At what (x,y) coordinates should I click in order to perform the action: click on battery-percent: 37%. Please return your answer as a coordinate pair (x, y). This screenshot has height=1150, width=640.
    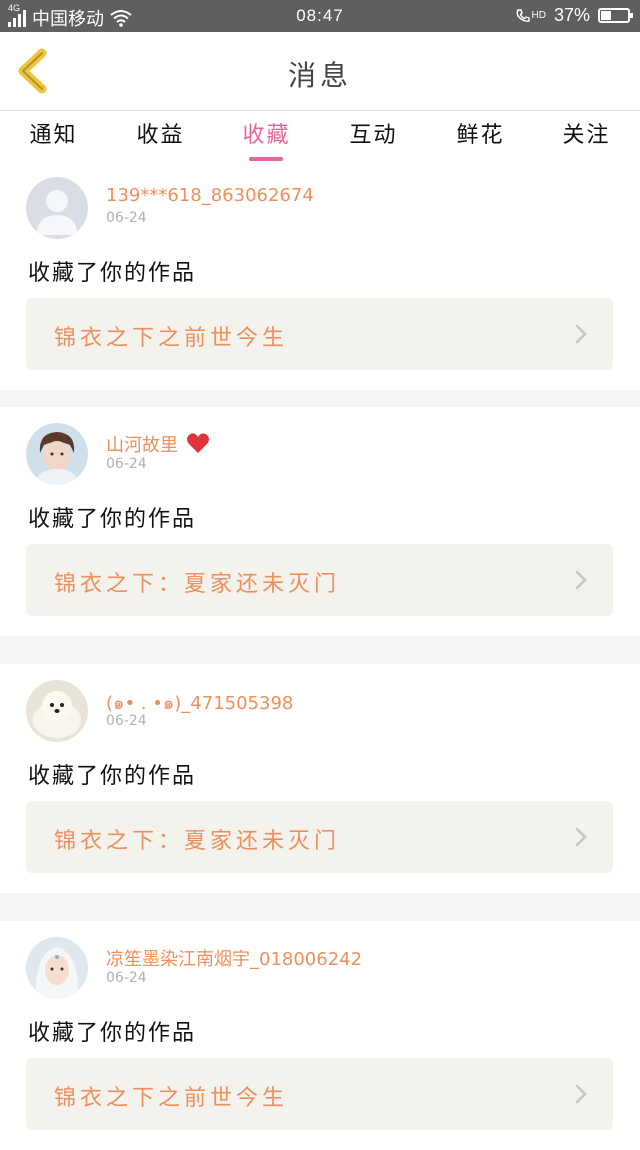
    Looking at the image, I should click on (571, 15).